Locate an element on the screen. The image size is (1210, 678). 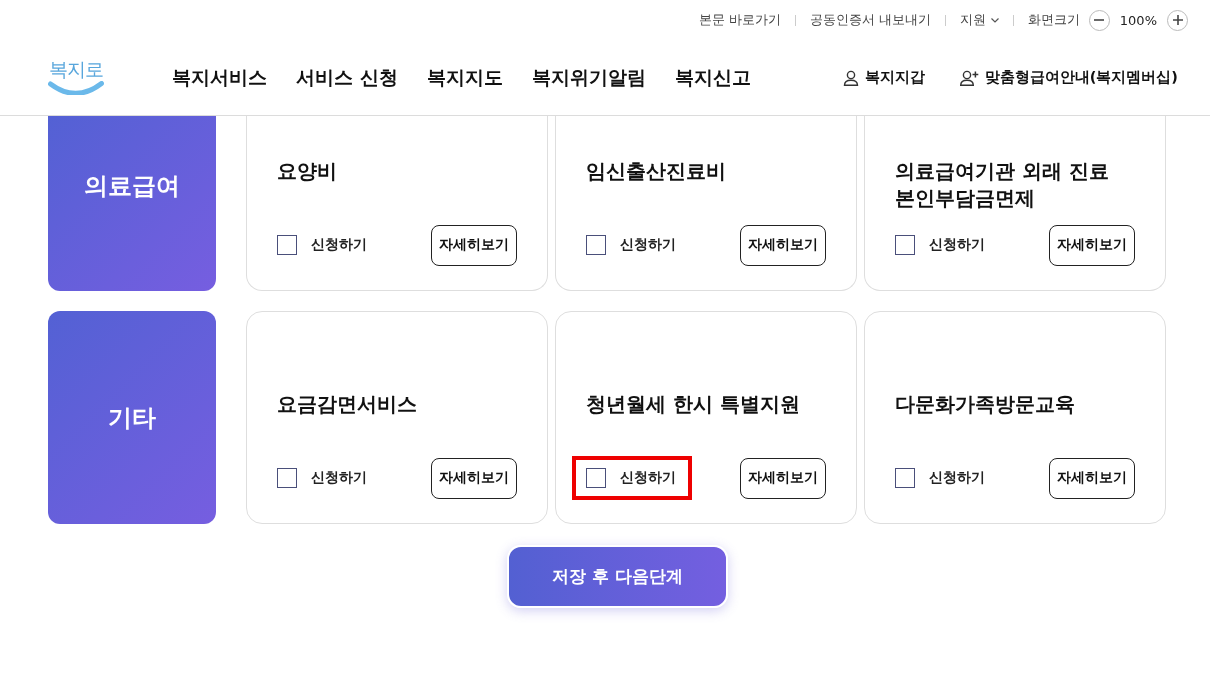
minus-icon is located at coordinates (1099, 20).